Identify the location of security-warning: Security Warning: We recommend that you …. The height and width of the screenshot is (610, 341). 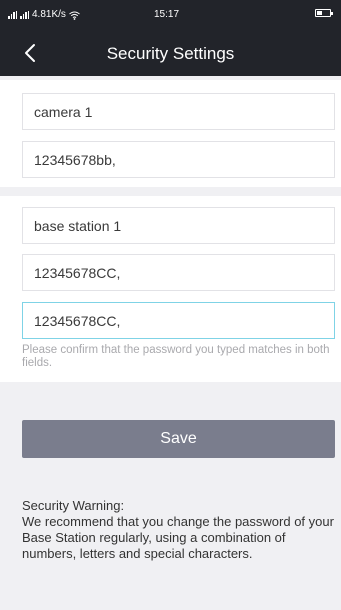
(181, 530).